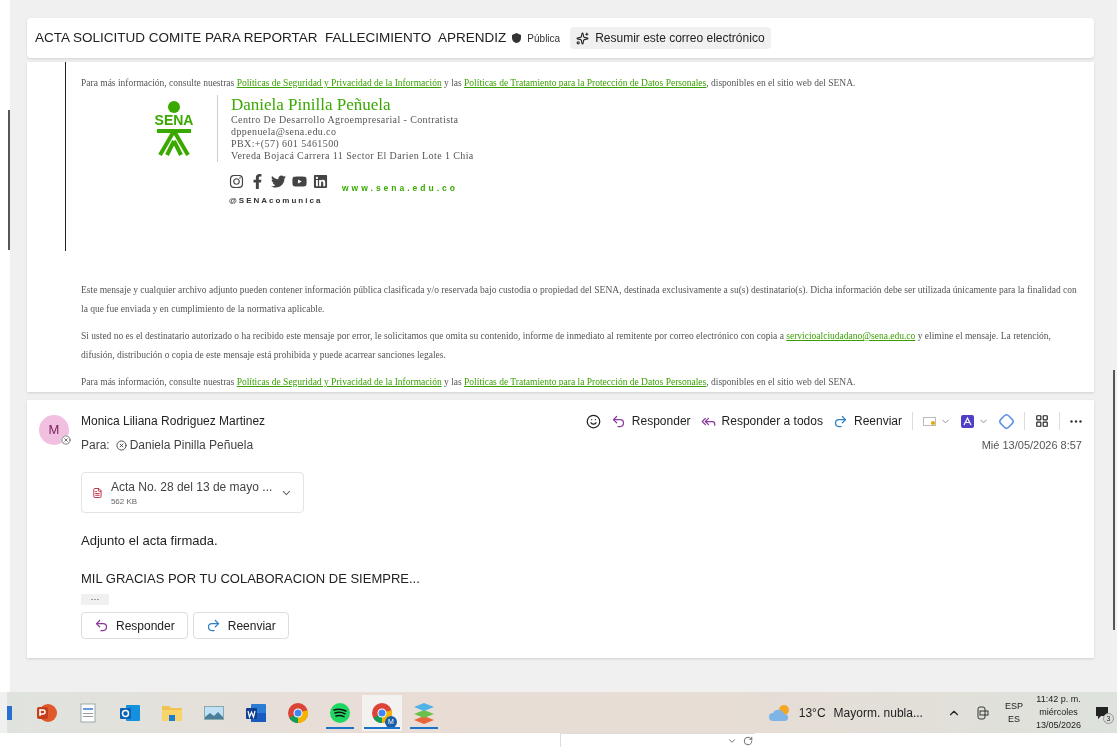 The width and height of the screenshot is (1117, 747). Describe the element at coordinates (812, 712) in the screenshot. I see `weather-temperature: 13°C` at that location.